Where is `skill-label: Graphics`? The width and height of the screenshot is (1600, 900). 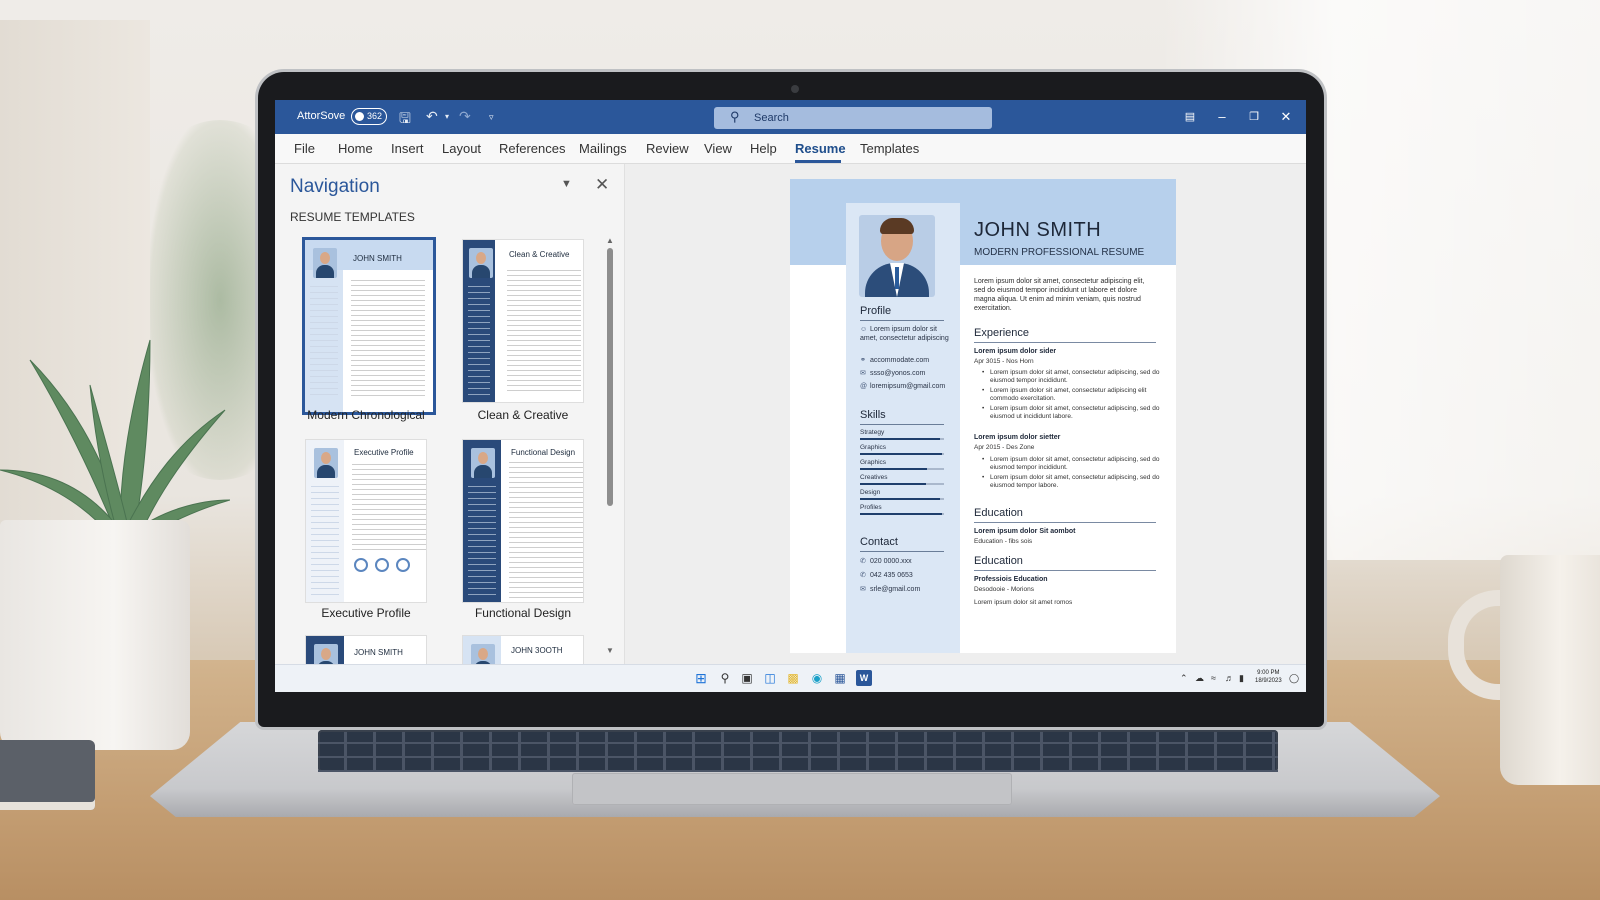
skill-label: Graphics is located at coordinates (873, 462).